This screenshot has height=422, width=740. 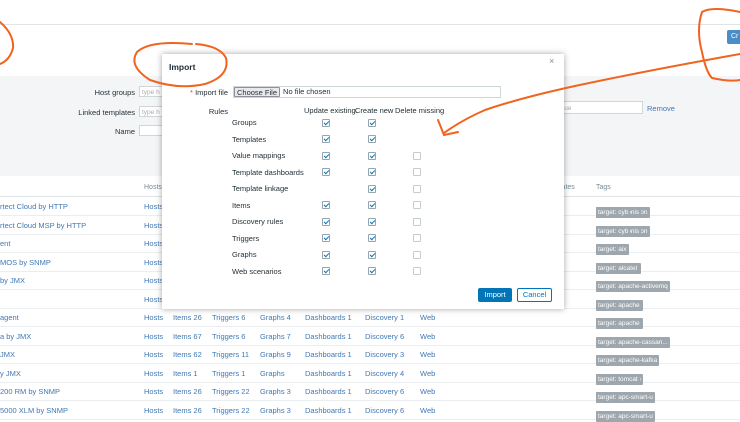 What do you see at coordinates (551, 61) in the screenshot?
I see `close-icon: ×` at bounding box center [551, 61].